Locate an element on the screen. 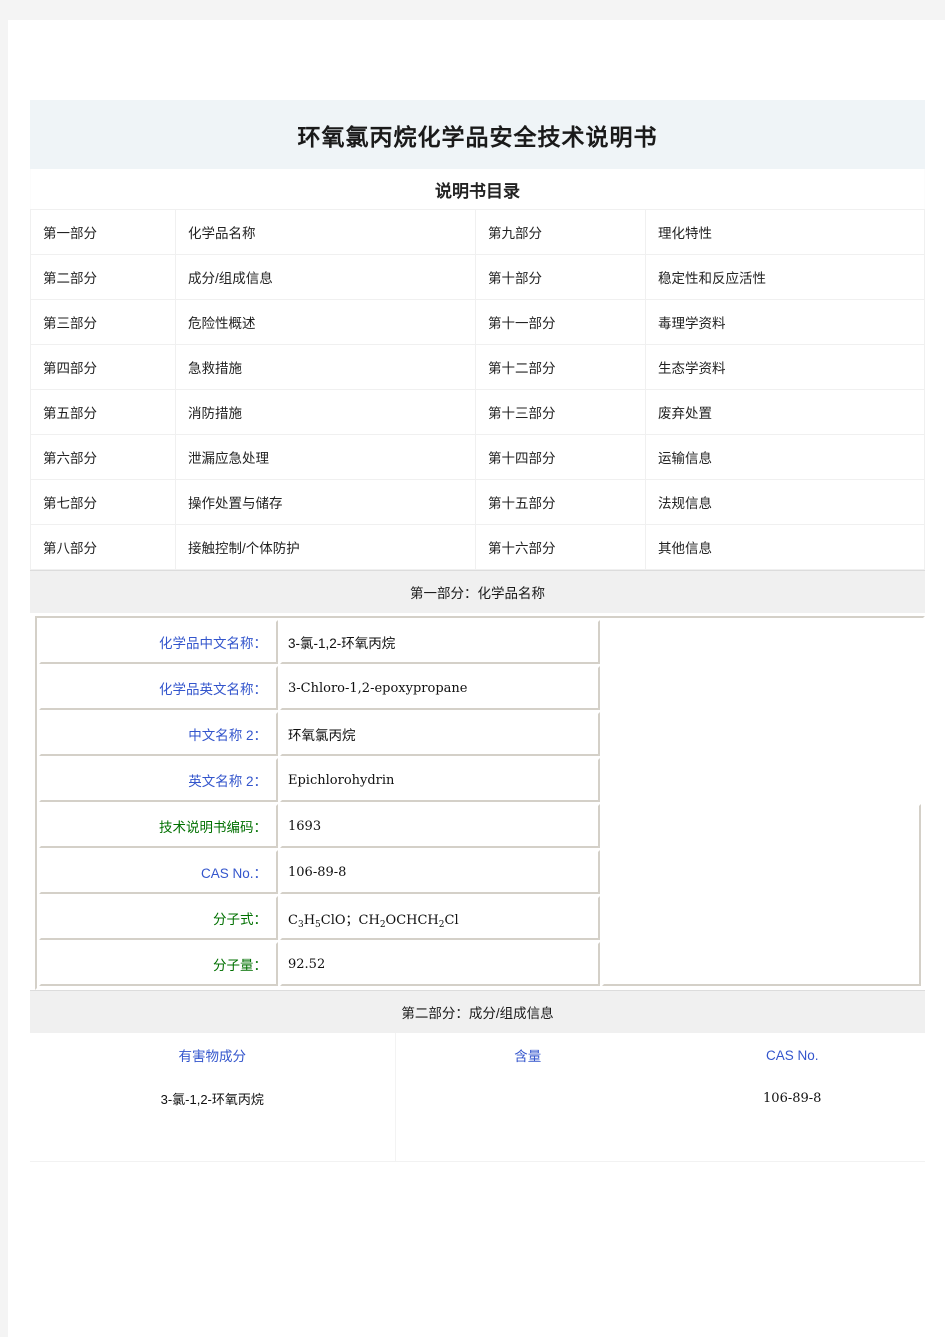  chemical-name-row: 化学品英文名称： 3-Chloro-1,2-epoxypropane is located at coordinates (480, 688).